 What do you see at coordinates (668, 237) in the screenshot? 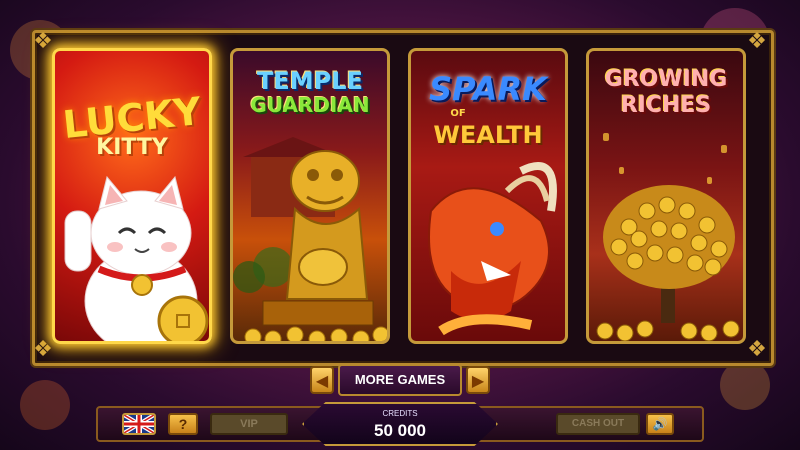
I see `money-tree-icon` at bounding box center [668, 237].